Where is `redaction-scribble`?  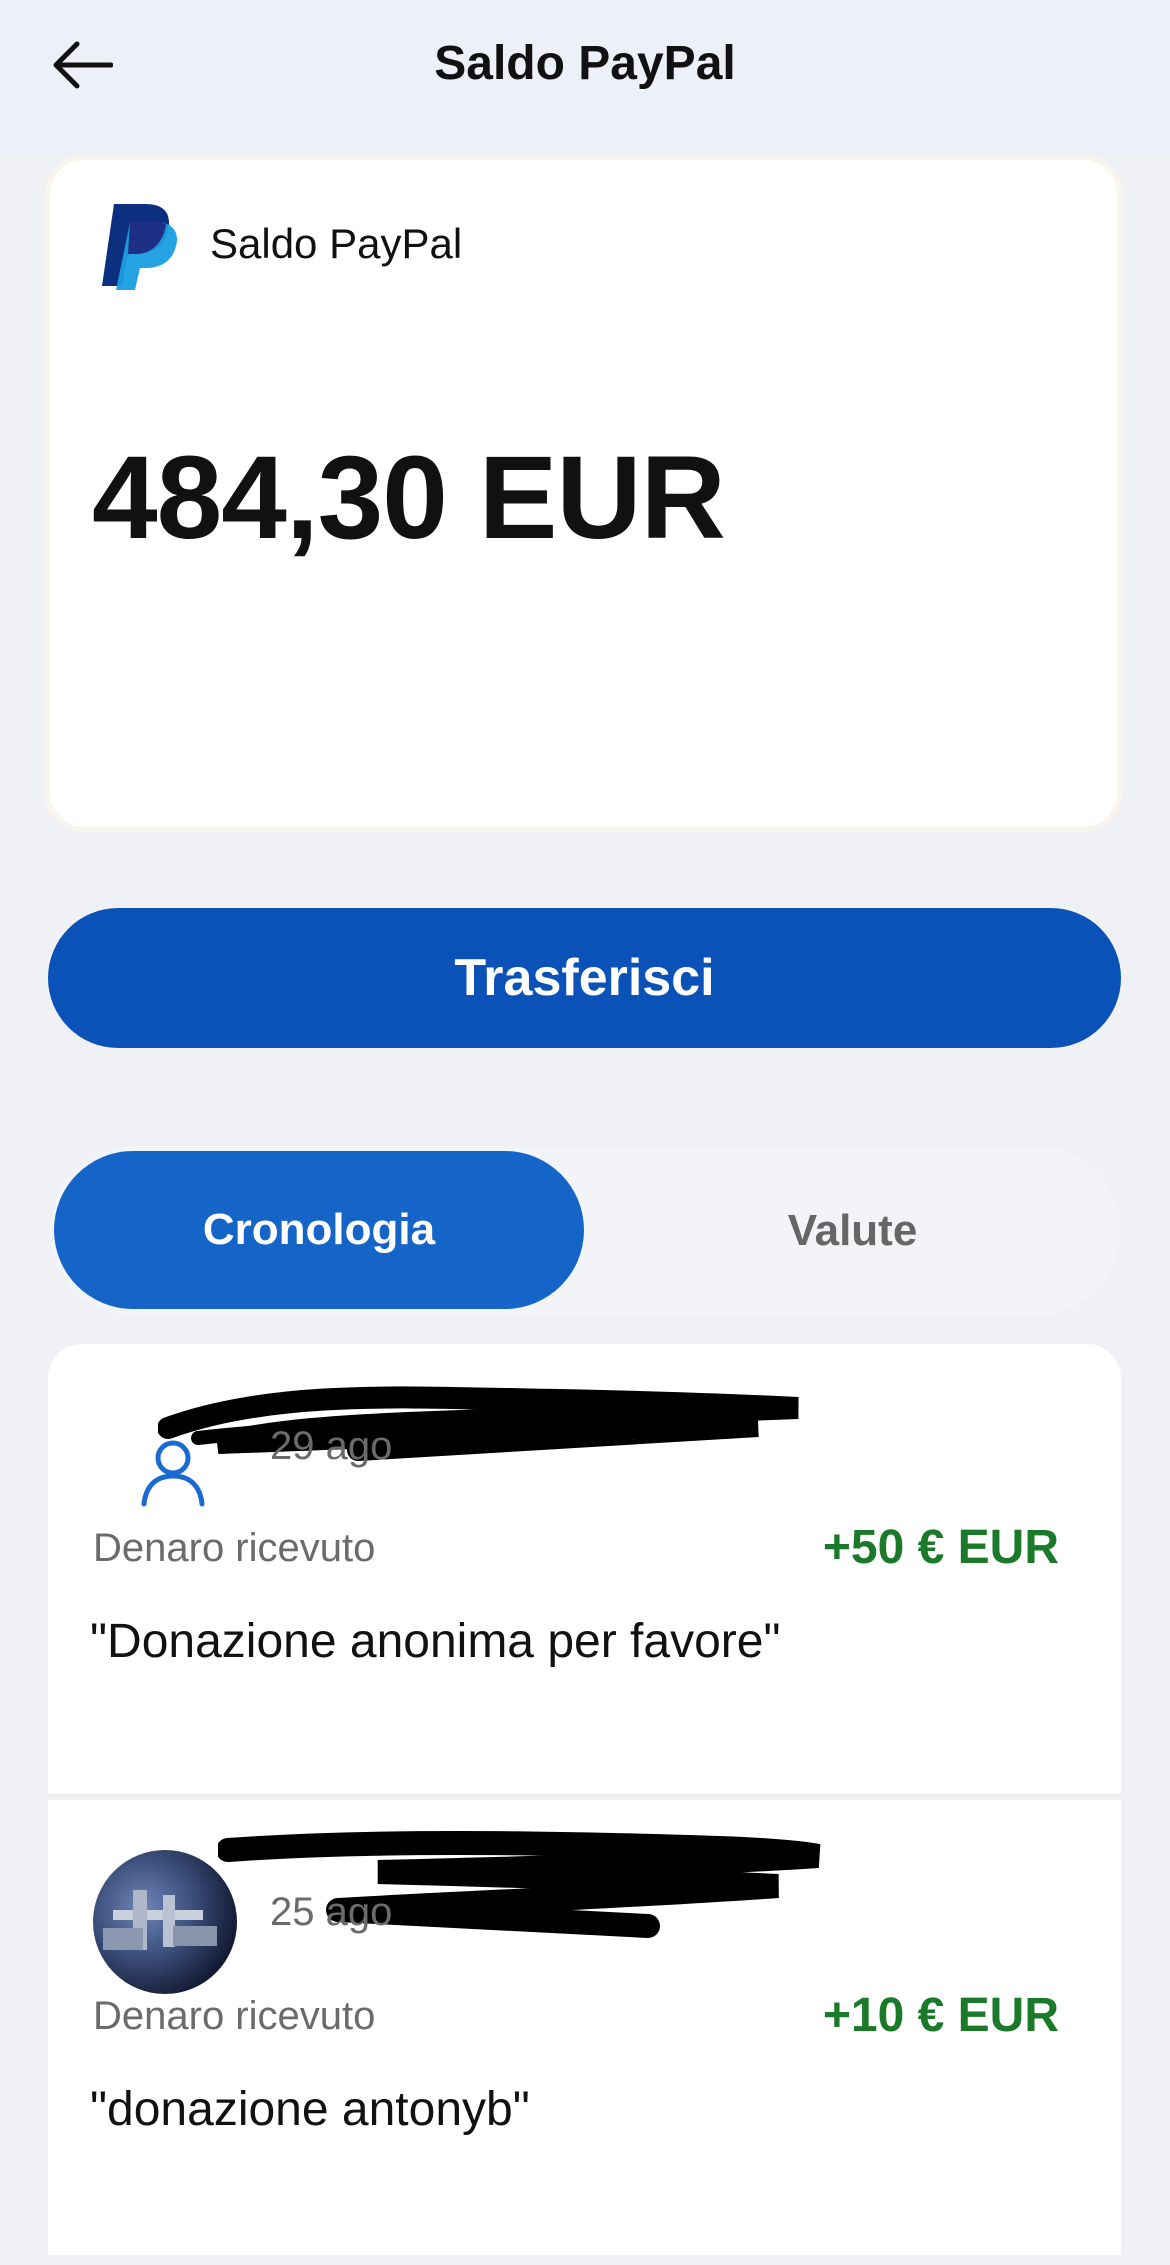
redaction-scribble is located at coordinates (478, 1423).